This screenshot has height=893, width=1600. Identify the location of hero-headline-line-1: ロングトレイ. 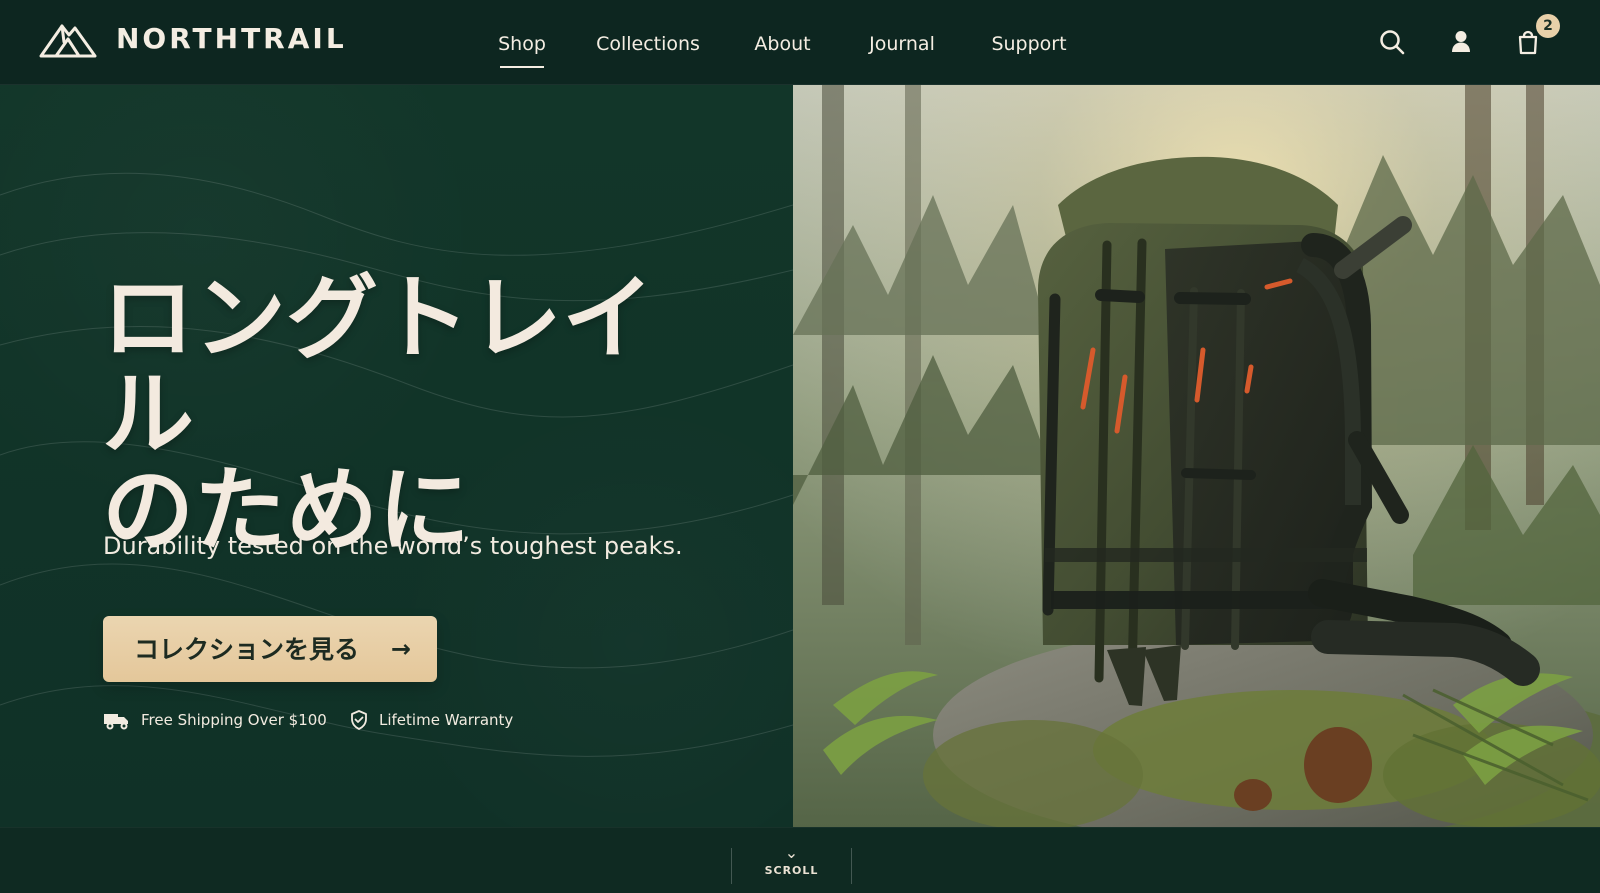
(378, 318).